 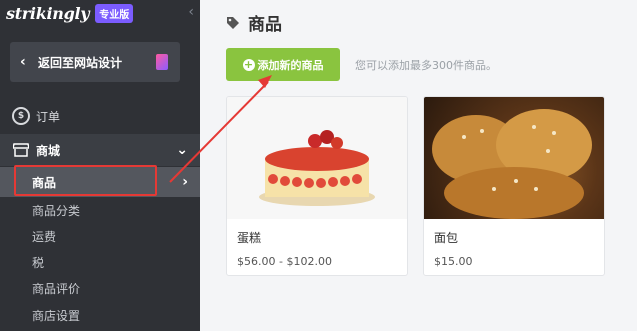 What do you see at coordinates (56, 288) in the screenshot?
I see `sidebar-item-label: 商品评价` at bounding box center [56, 288].